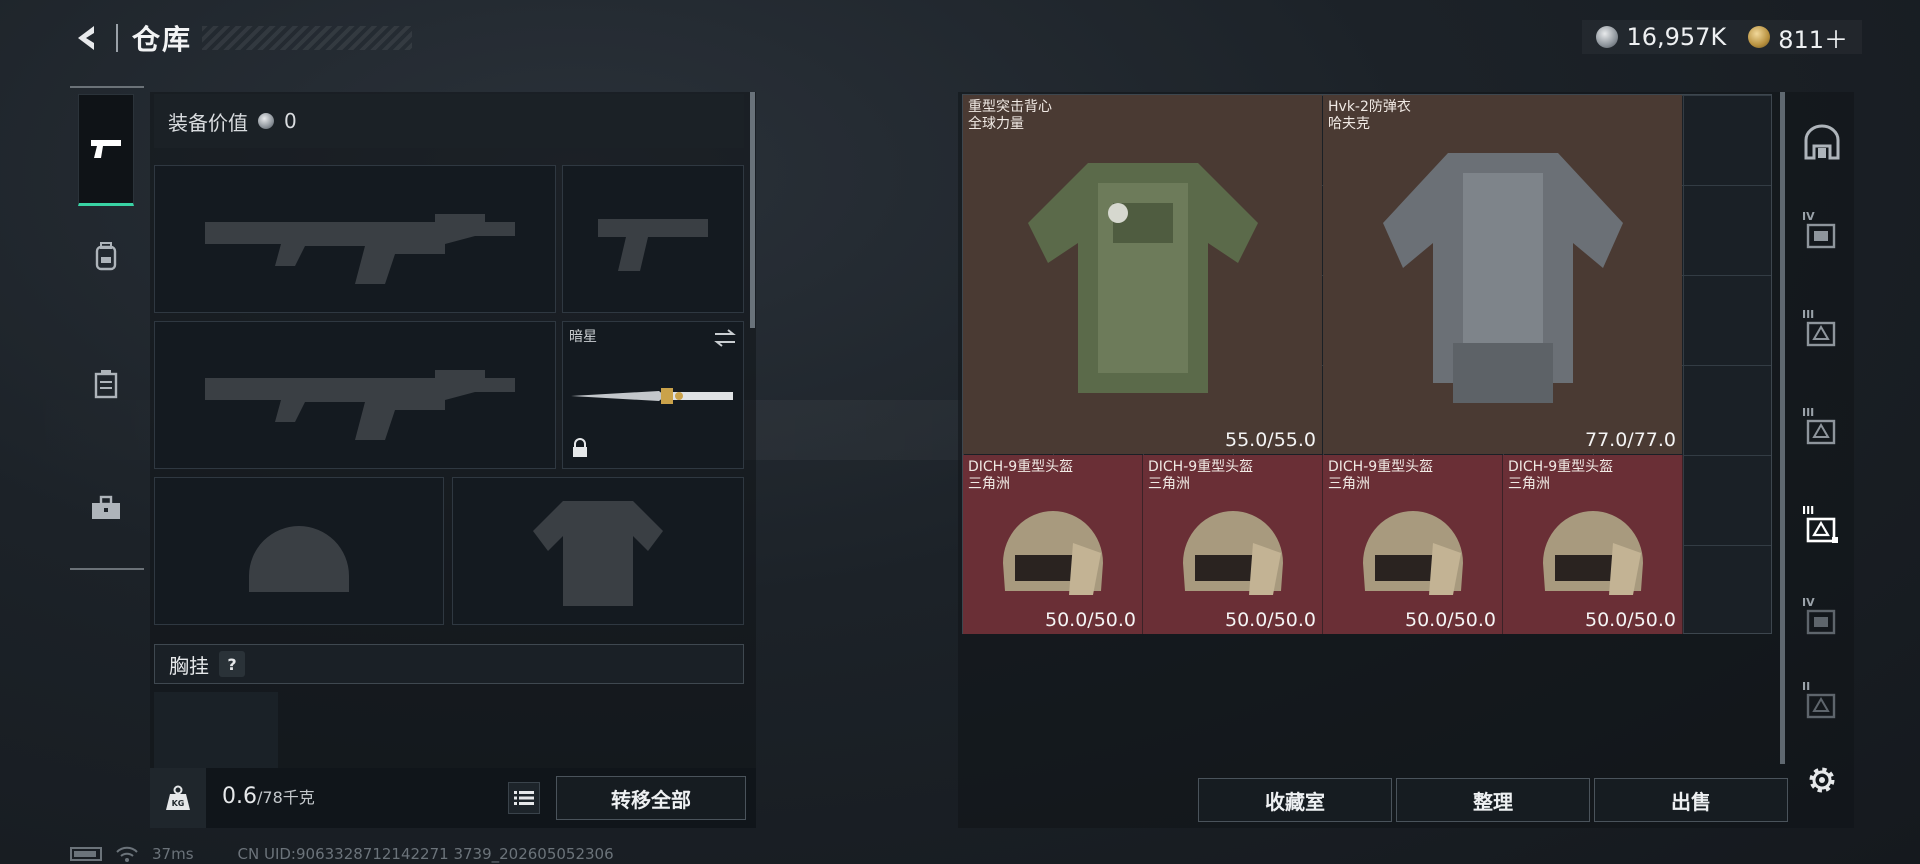  I want to click on tab-chest-rig, so click(106, 384).